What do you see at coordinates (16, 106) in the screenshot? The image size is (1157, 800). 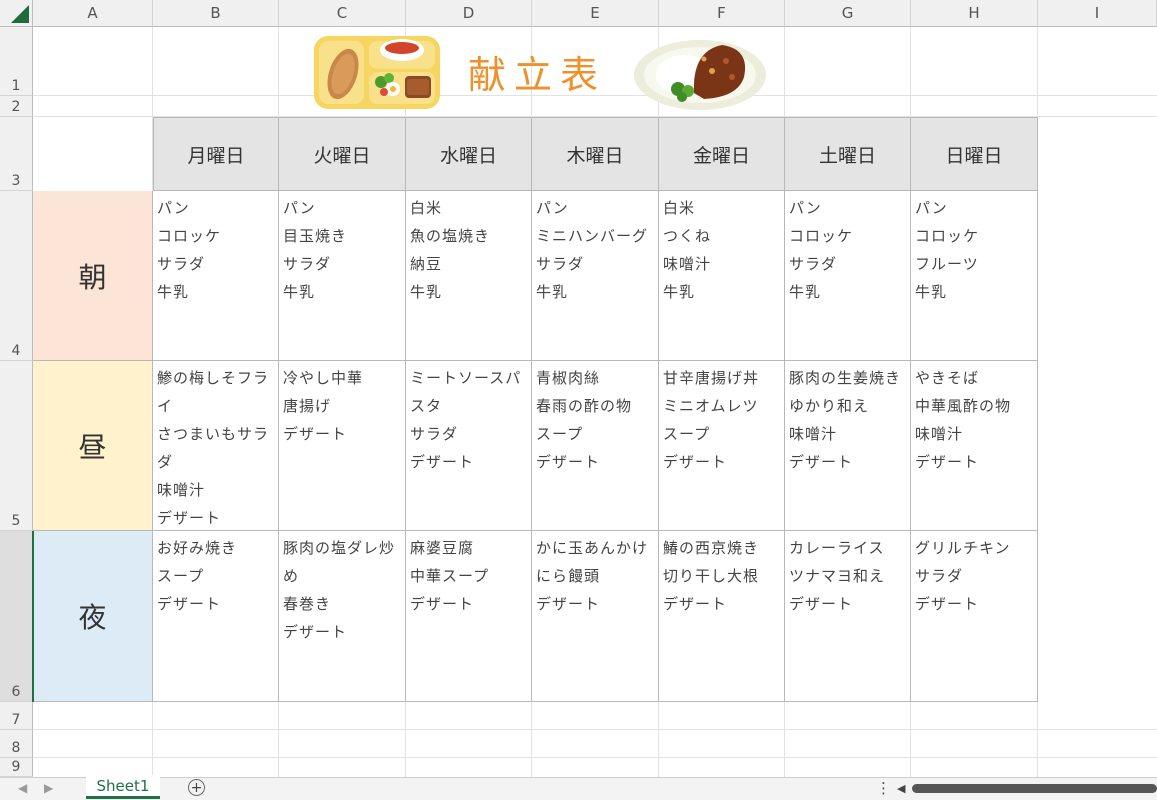 I see `row-header-2: 2` at bounding box center [16, 106].